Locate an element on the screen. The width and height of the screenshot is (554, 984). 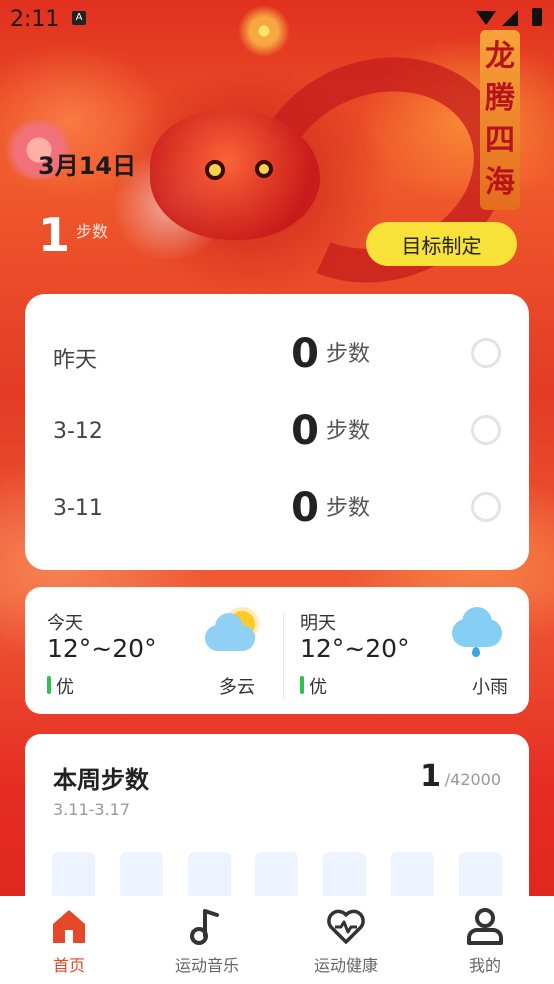
nav-label: 我的 is located at coordinates (484, 965).